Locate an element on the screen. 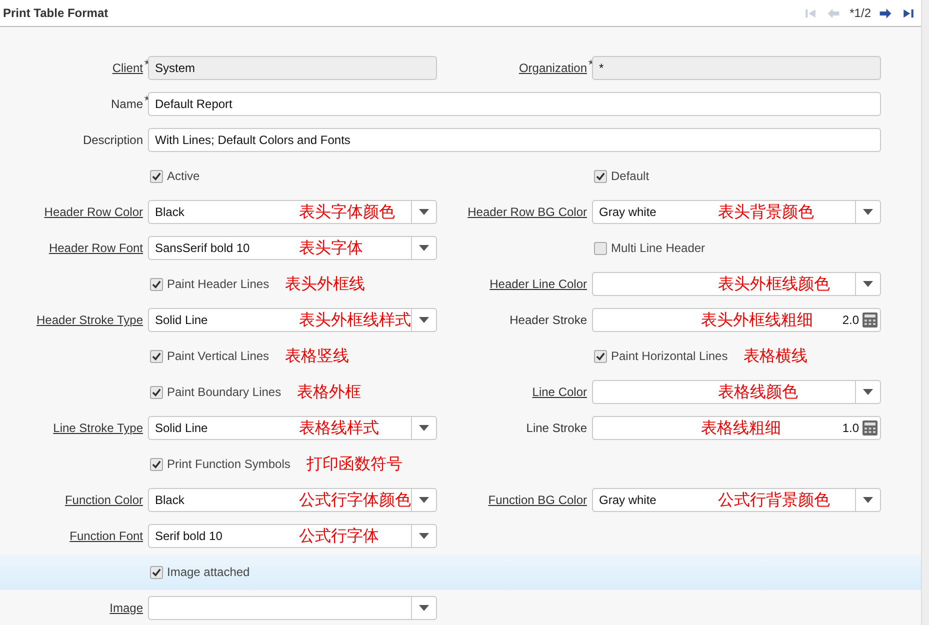 The image size is (929, 625). field-link-label: Line Color is located at coordinates (559, 392).